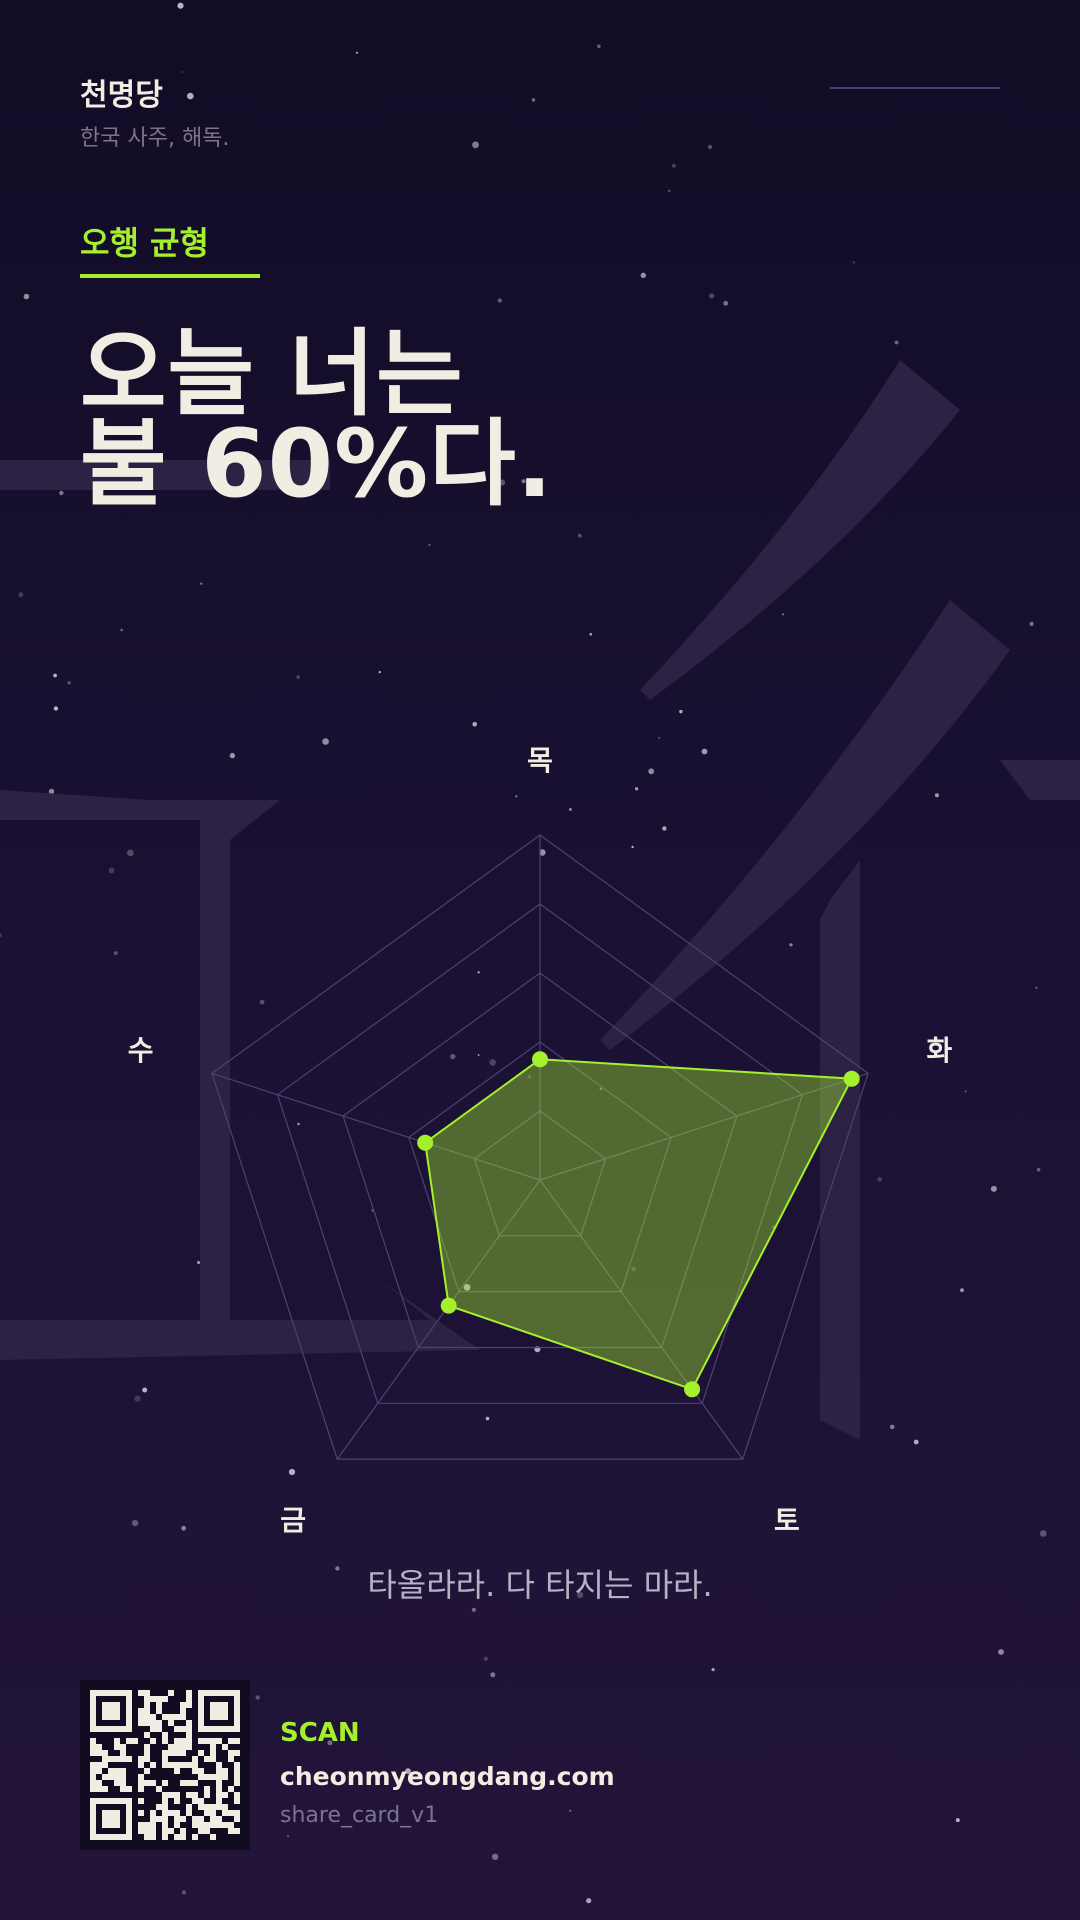 The width and height of the screenshot is (1080, 1920). I want to click on qr-code, so click(165, 1765).